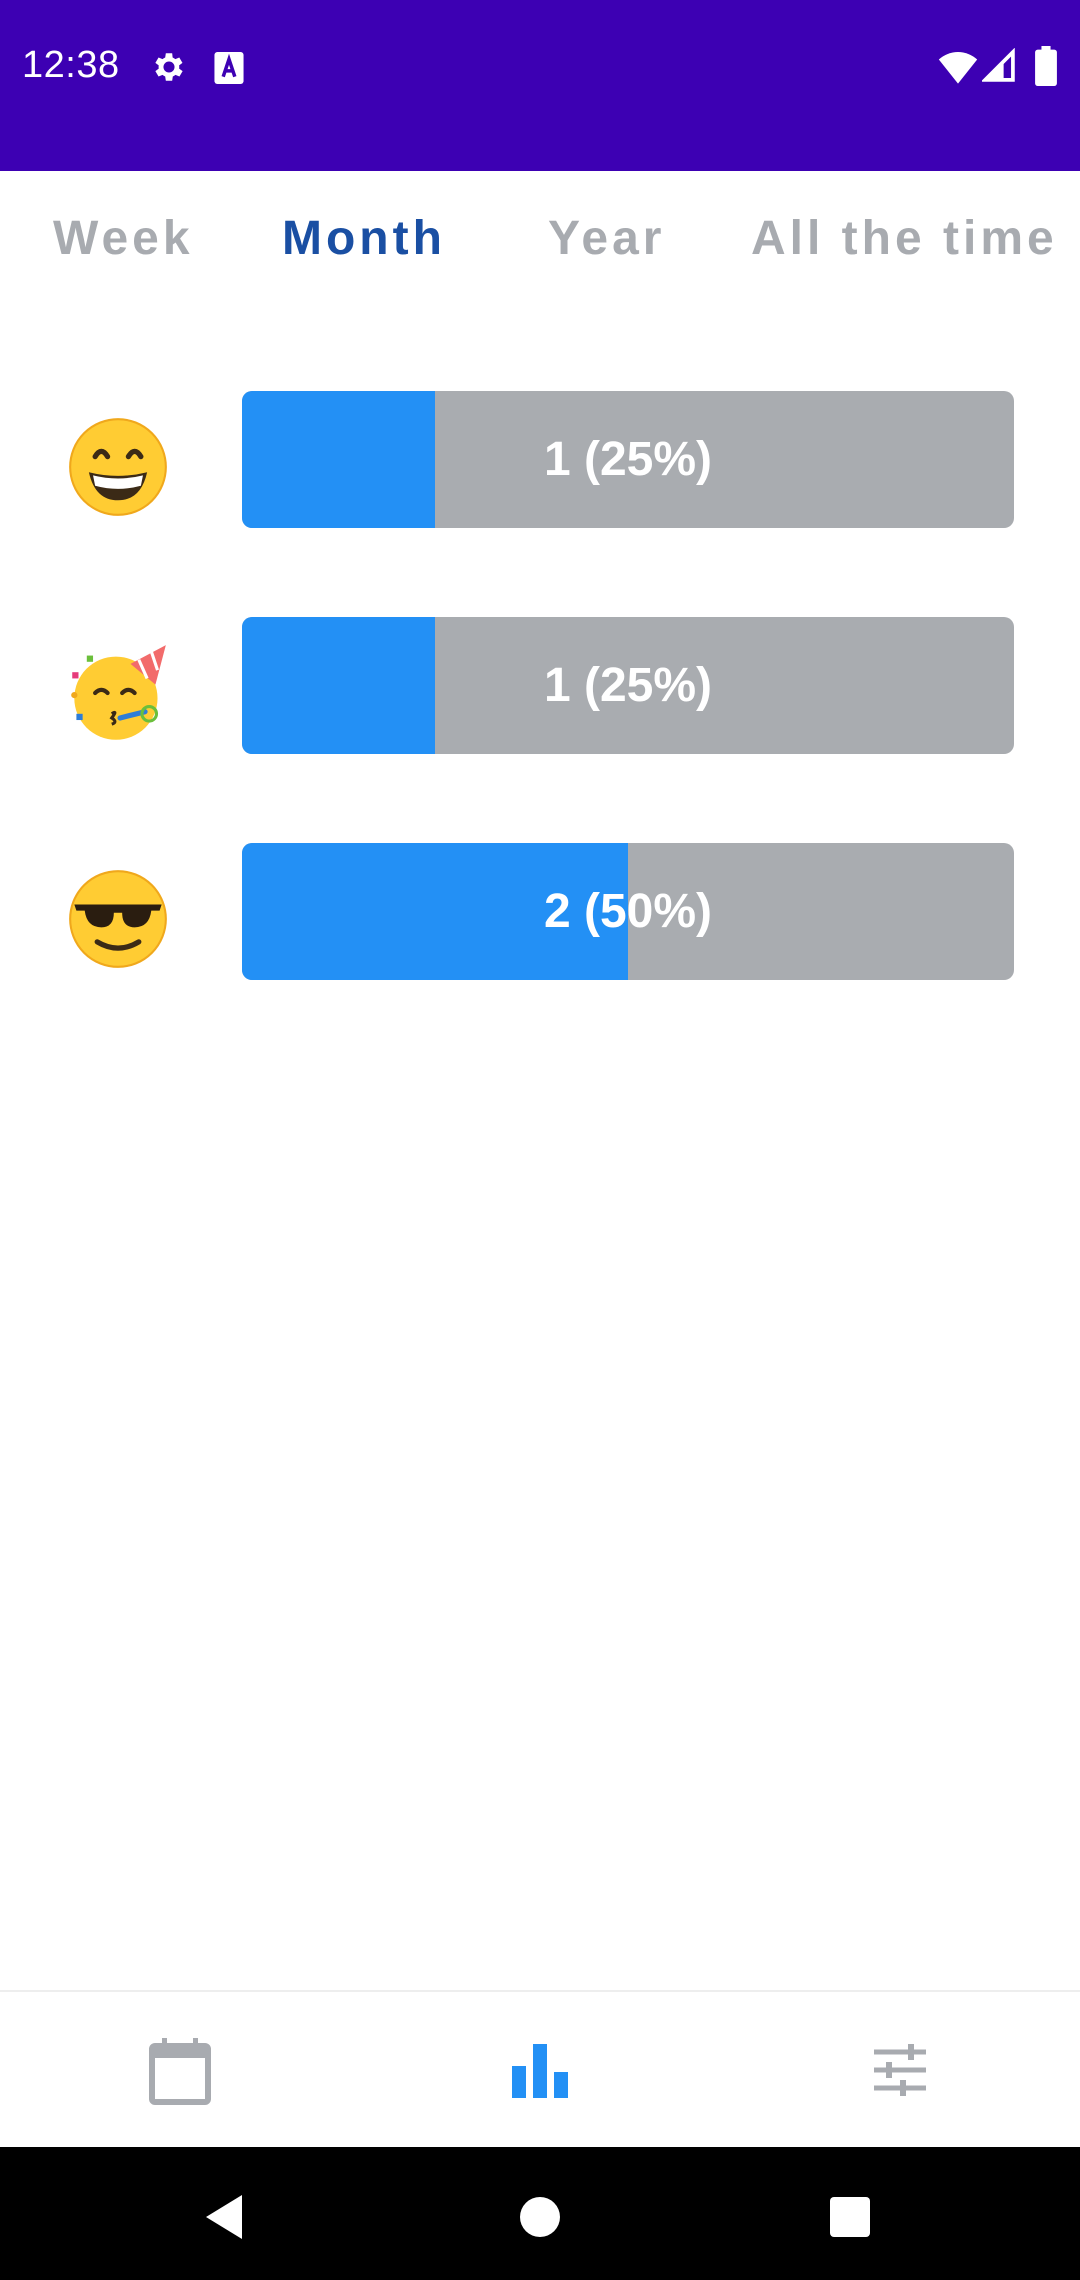 This screenshot has height=2280, width=1080. Describe the element at coordinates (998, 65) in the screenshot. I see `signal-icon` at that location.